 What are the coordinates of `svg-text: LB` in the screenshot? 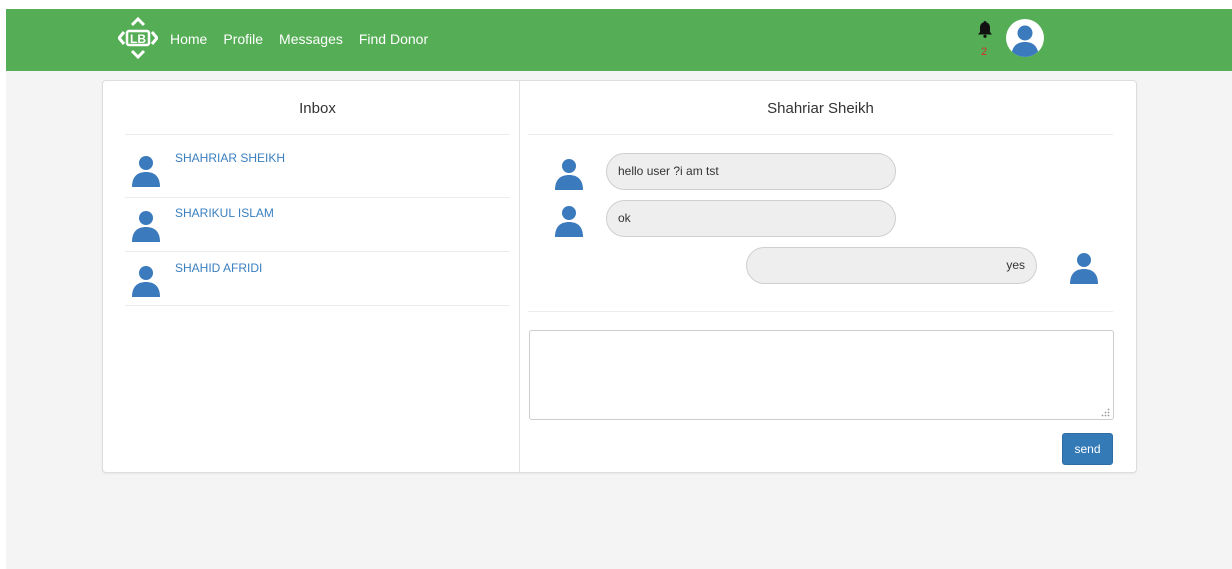 It's located at (138, 39).